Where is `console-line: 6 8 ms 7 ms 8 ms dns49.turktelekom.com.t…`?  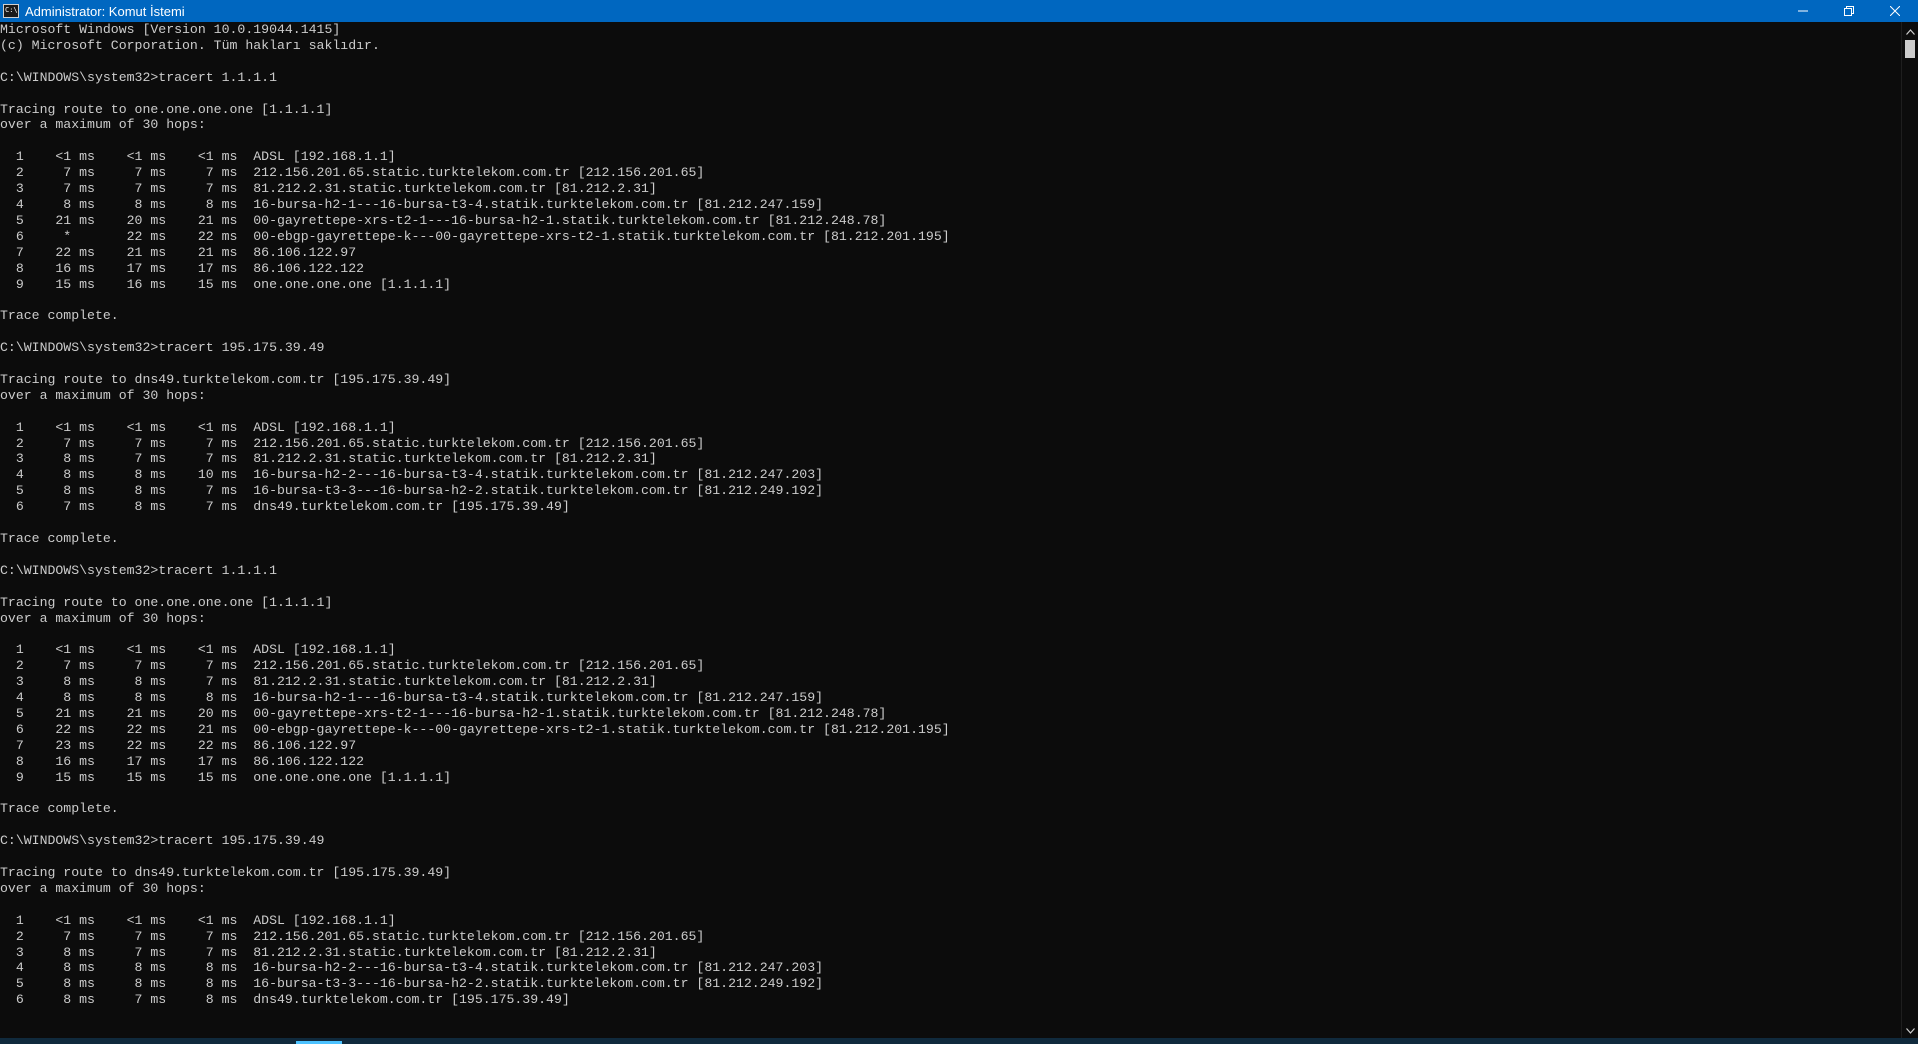 console-line: 6 8 ms 7 ms 8 ms dns49.turktelekom.com.t… is located at coordinates (285, 1000).